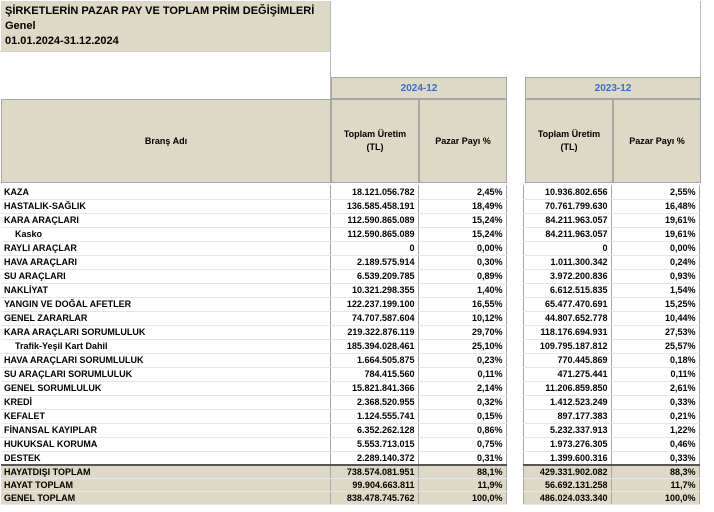 The width and height of the screenshot is (714, 512). Describe the element at coordinates (567, 318) in the screenshot. I see `production-2023-cell: 44.807.652.778` at that location.